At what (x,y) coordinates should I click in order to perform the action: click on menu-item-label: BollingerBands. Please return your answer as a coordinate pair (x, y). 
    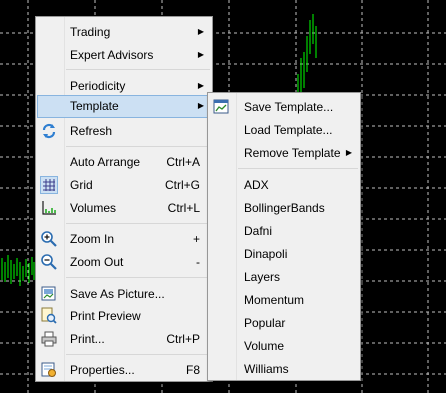
    Looking at the image, I should click on (284, 208).